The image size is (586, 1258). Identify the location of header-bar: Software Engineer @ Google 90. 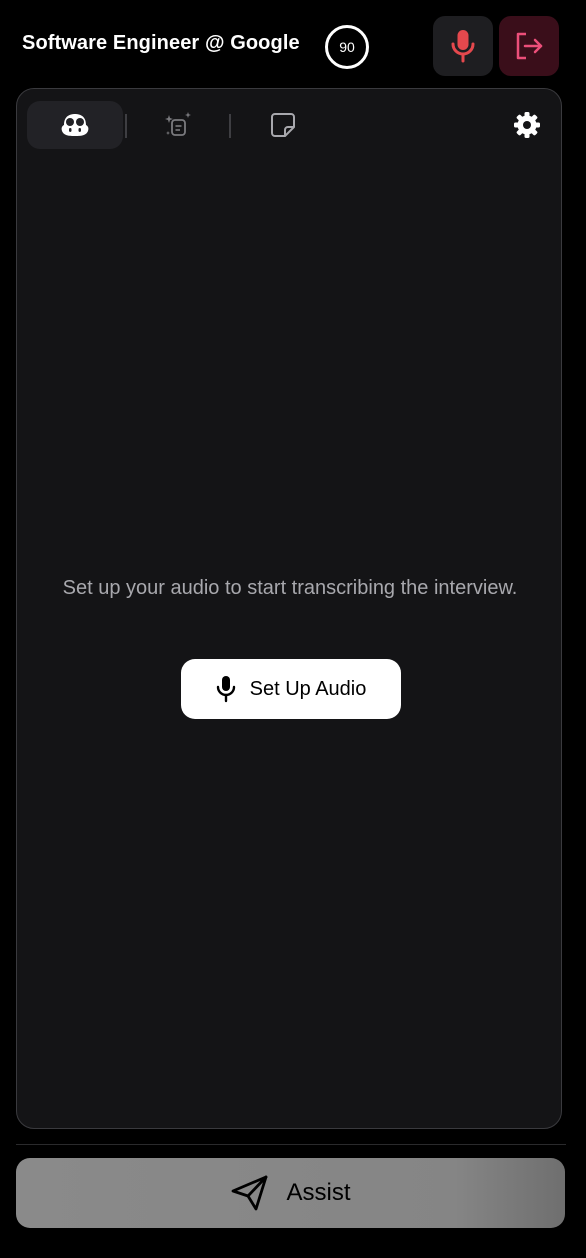
(293, 45).